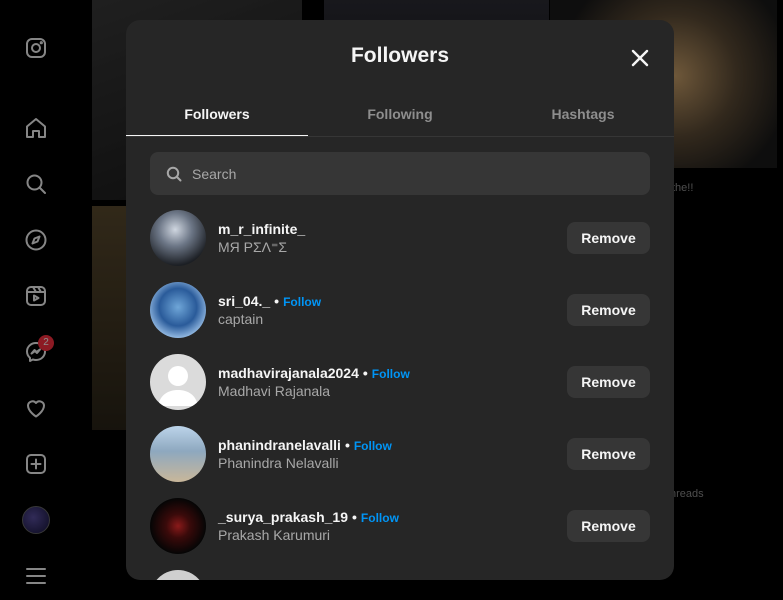 The height and width of the screenshot is (600, 783). What do you see at coordinates (400, 239) in the screenshot?
I see `list-item: m_r_infinite_ МЯ ΡΣΛ⁼Σ Remove` at bounding box center [400, 239].